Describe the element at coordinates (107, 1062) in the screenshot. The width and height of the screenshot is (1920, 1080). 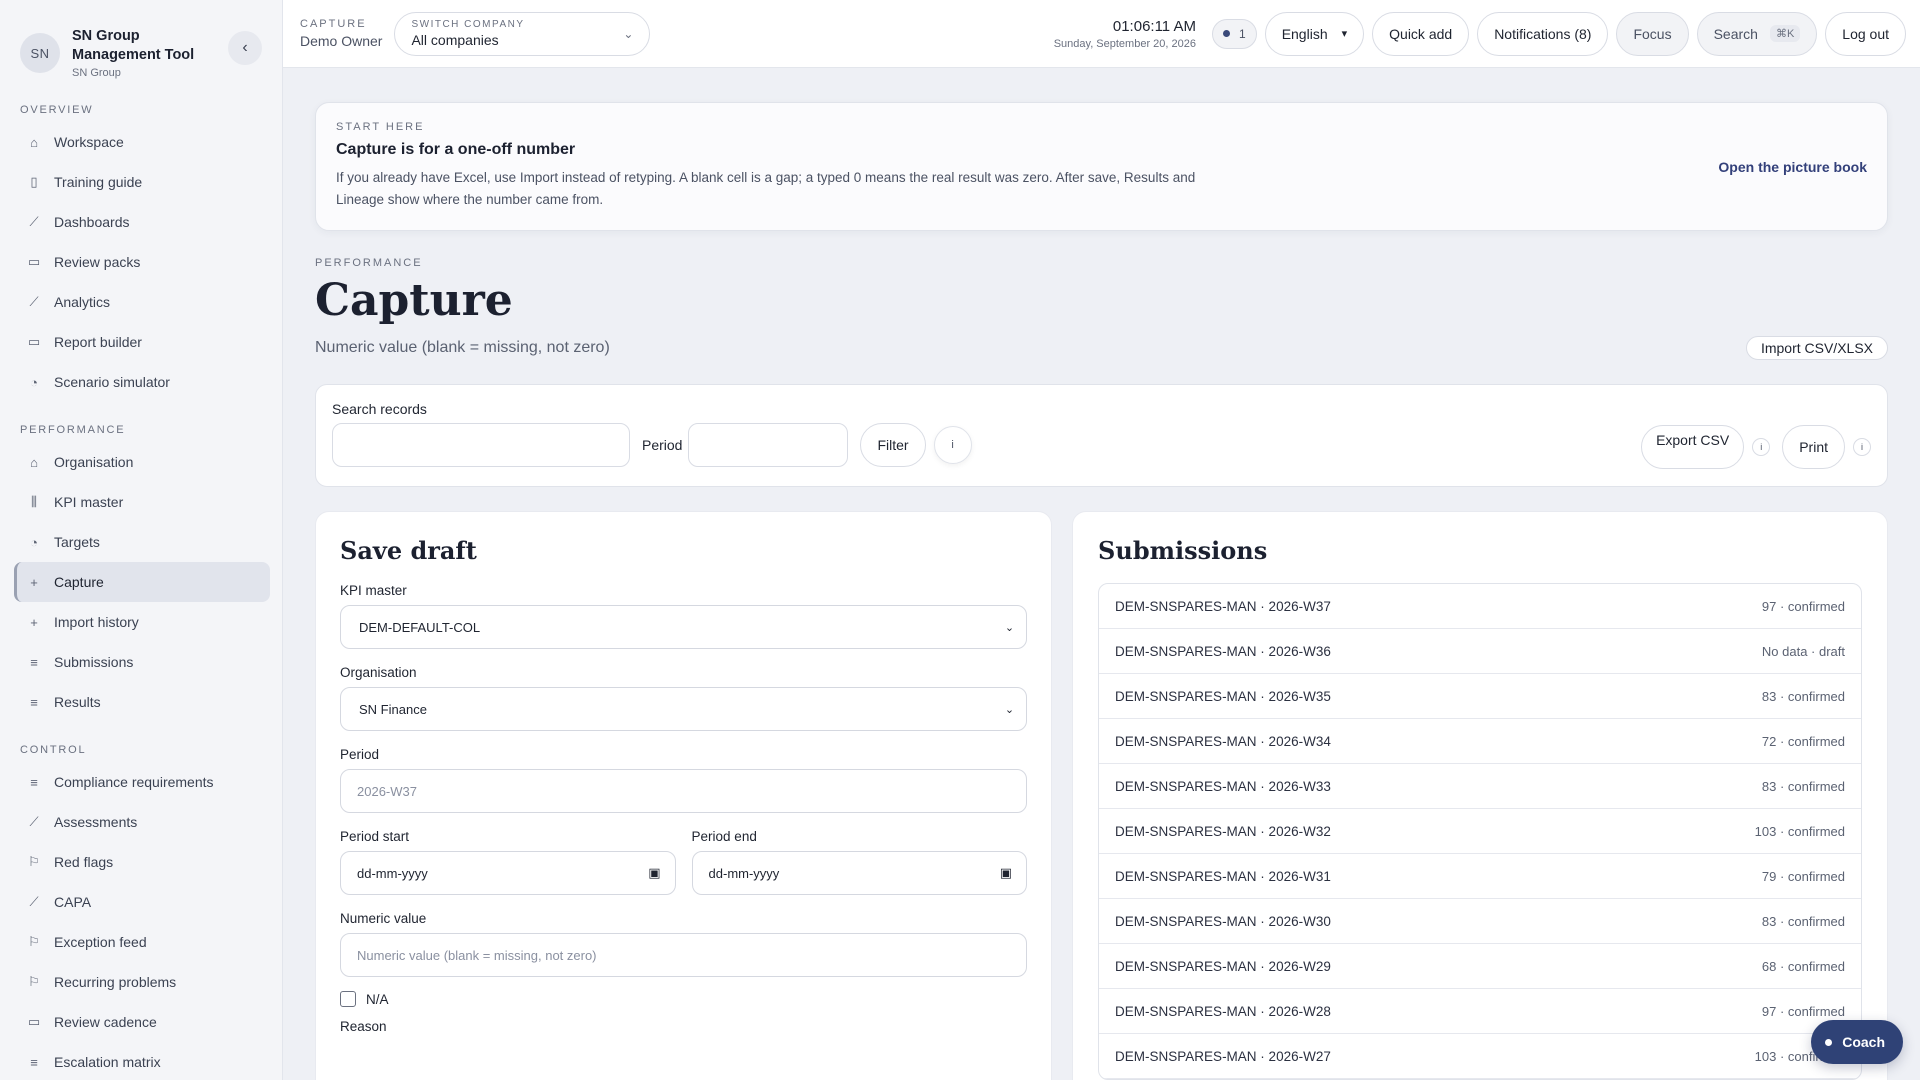
I see `sidebar-item-label: Escalation matrix` at that location.